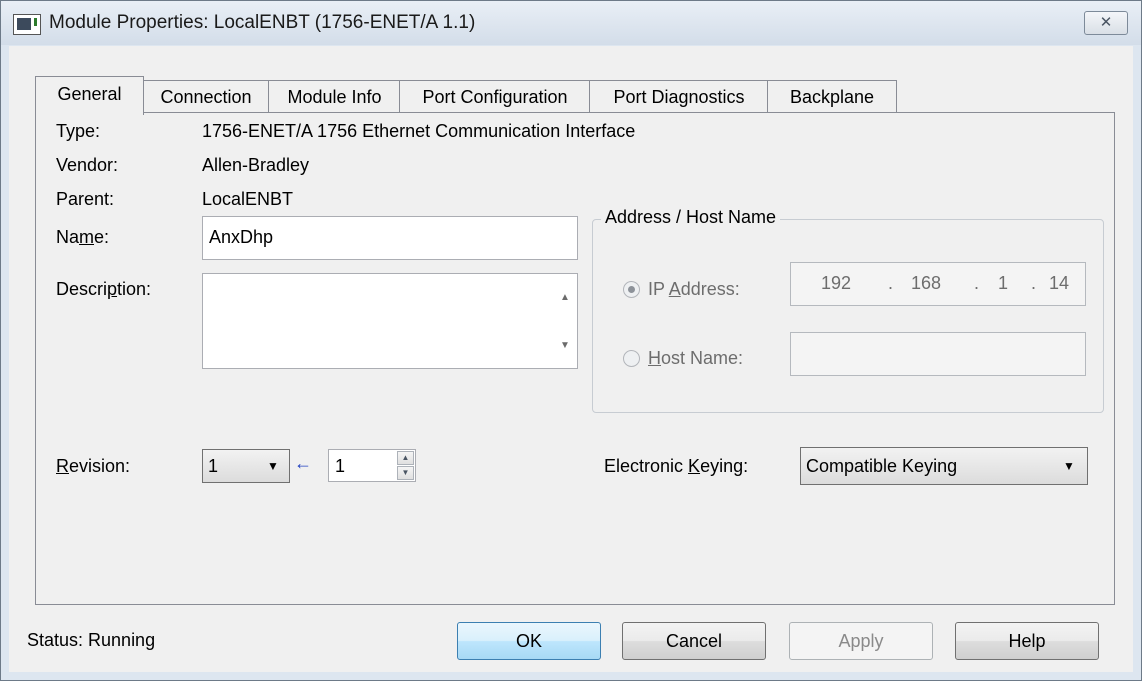 This screenshot has height=681, width=1142. Describe the element at coordinates (405, 458) in the screenshot. I see `spin-up-icon: ▲` at that location.